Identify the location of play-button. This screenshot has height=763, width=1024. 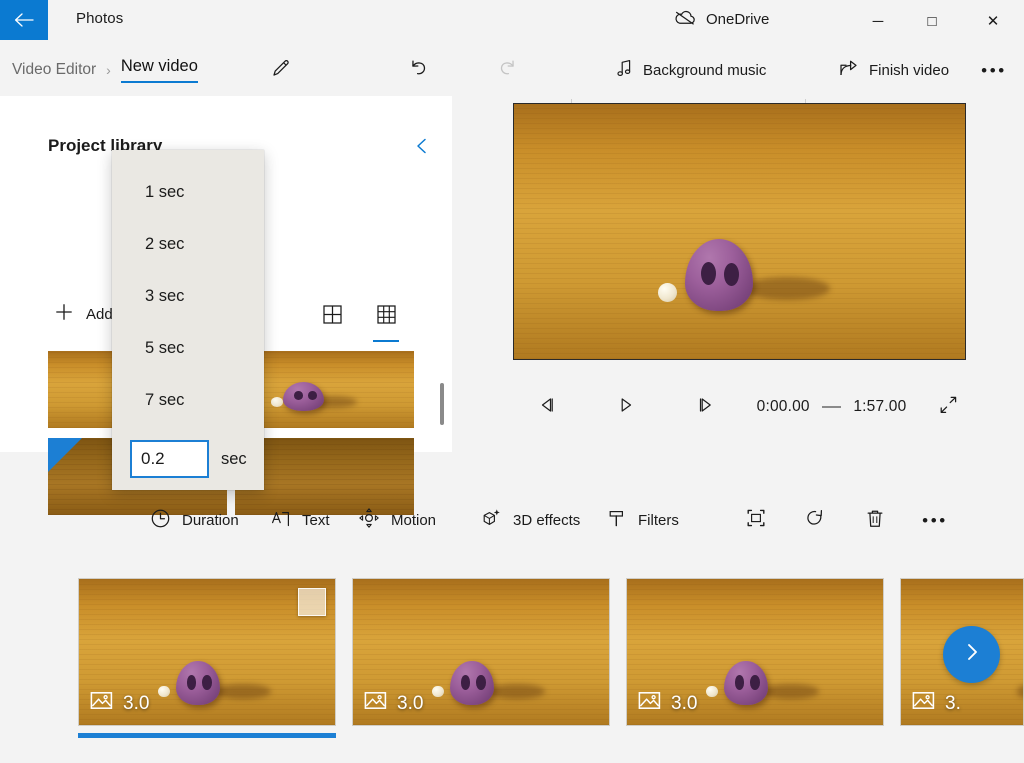
(627, 407).